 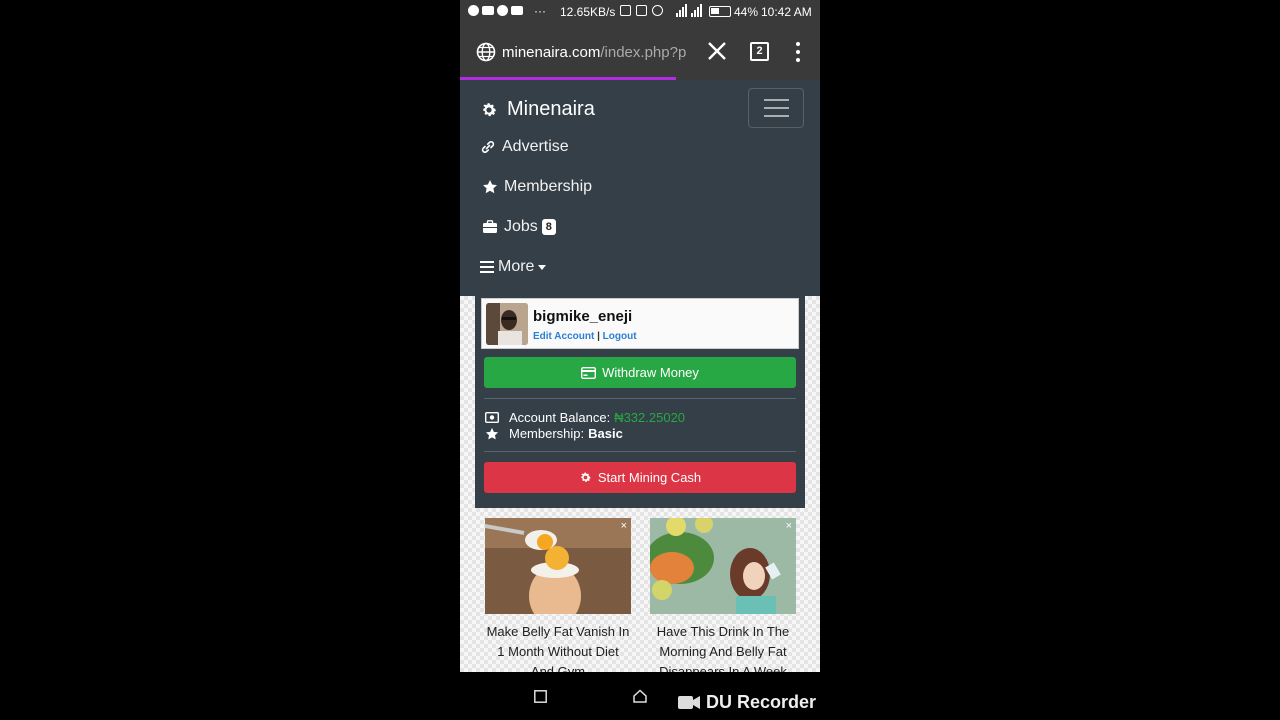 I want to click on tab-switcher-button: 2, so click(x=759, y=51).